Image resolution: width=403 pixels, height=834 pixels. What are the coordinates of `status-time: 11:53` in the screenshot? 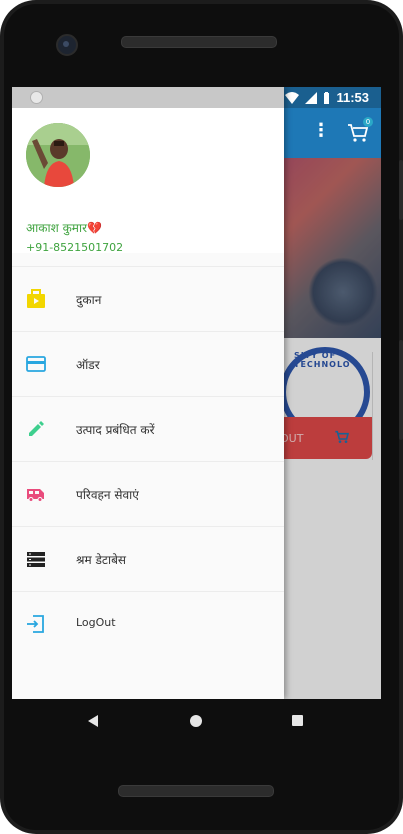 It's located at (352, 97).